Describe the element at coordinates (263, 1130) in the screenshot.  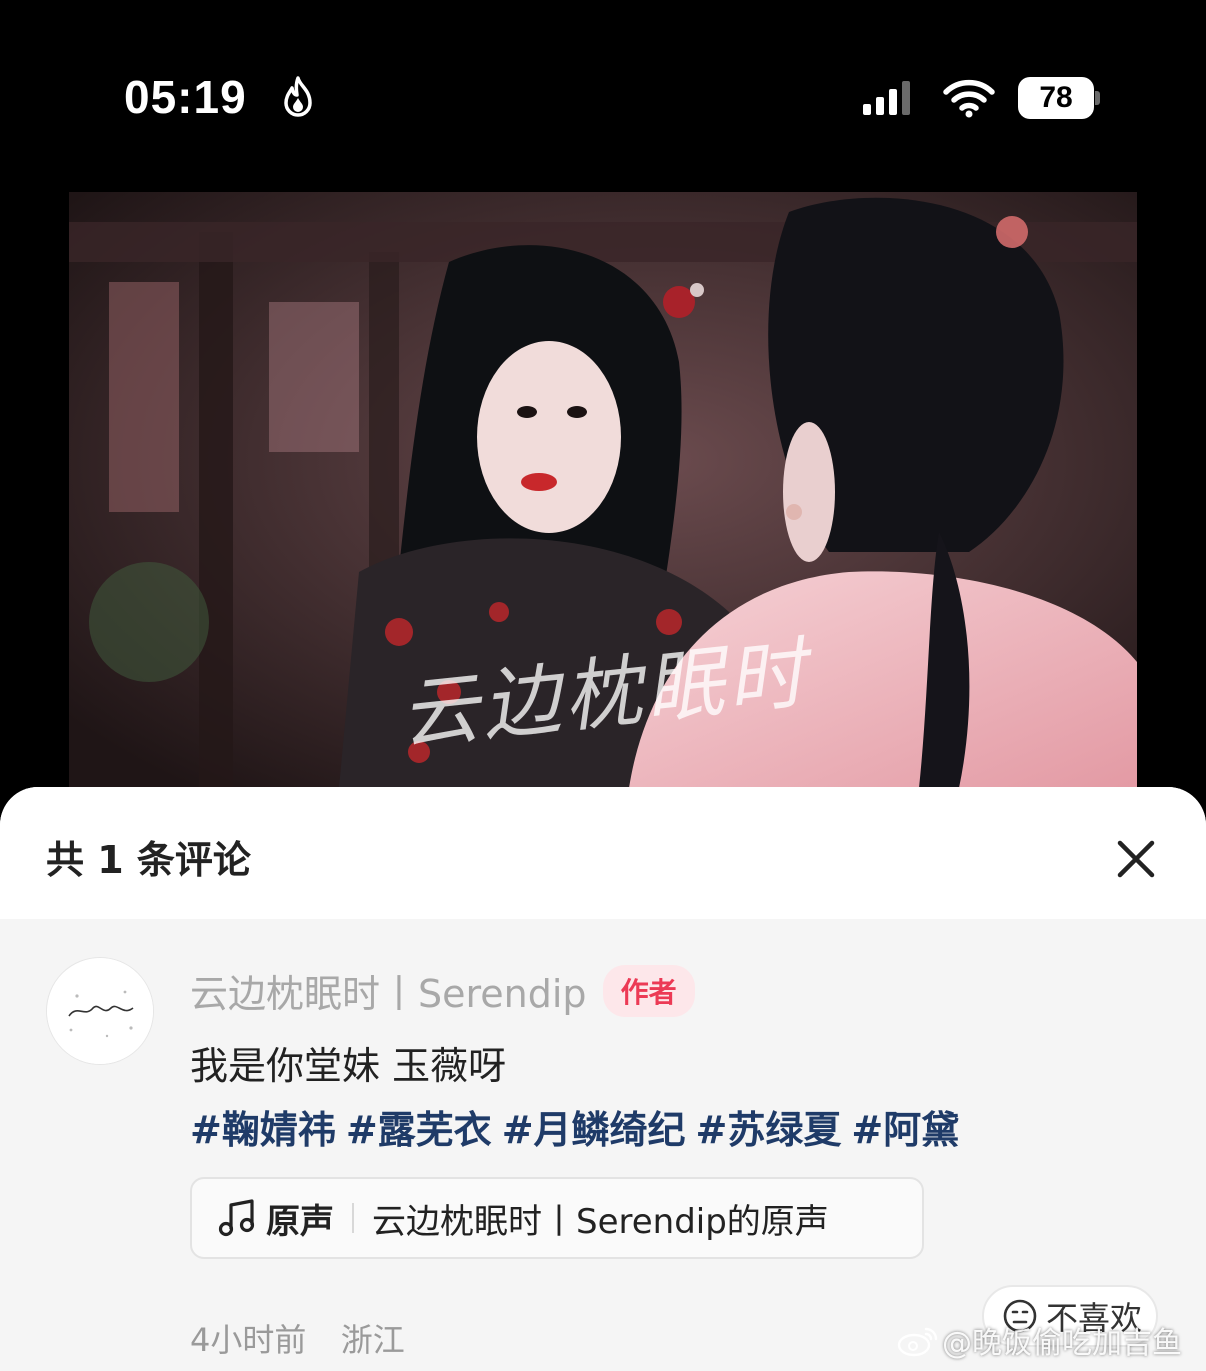
I see `hashtag-link: #鞠婧祎` at that location.